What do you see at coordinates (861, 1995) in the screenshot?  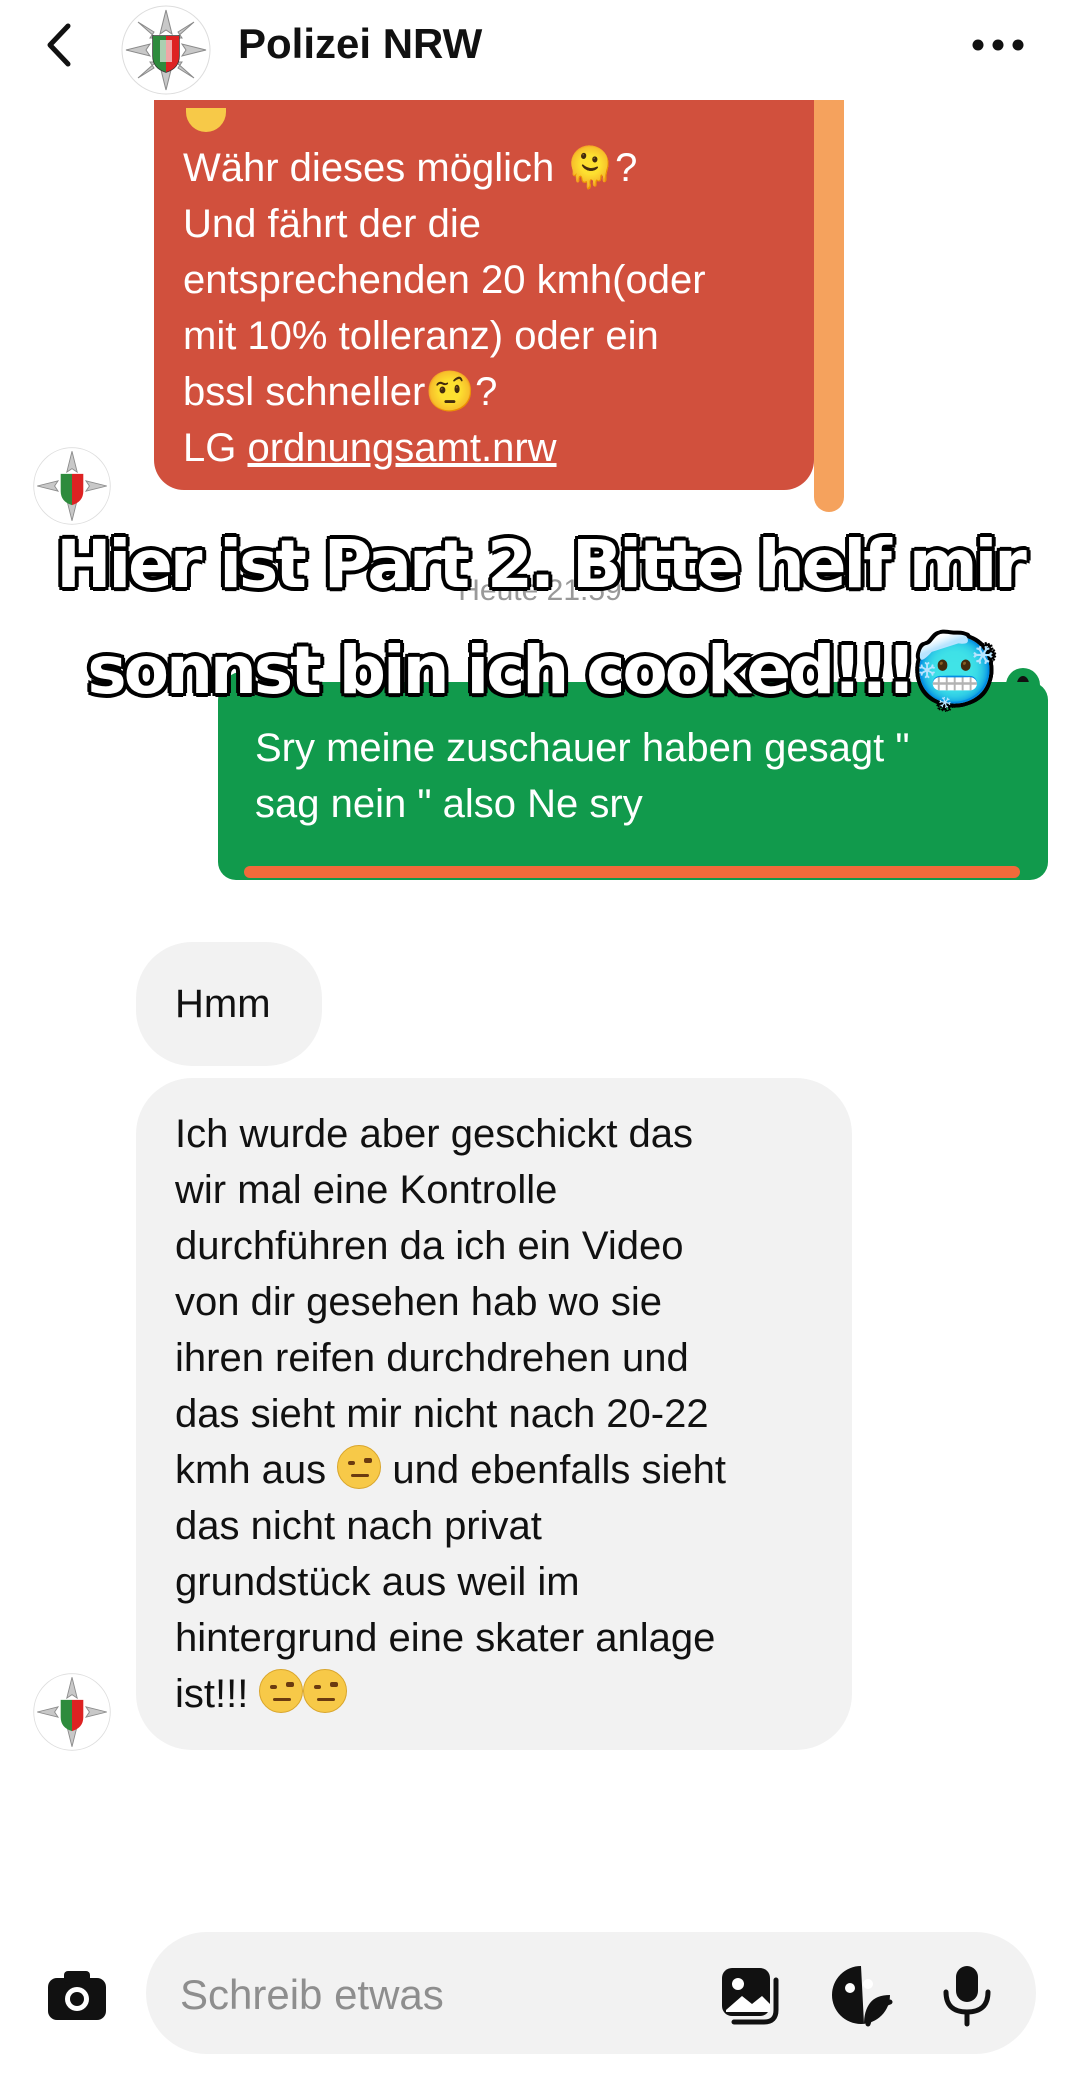 I see `sticker-icon` at bounding box center [861, 1995].